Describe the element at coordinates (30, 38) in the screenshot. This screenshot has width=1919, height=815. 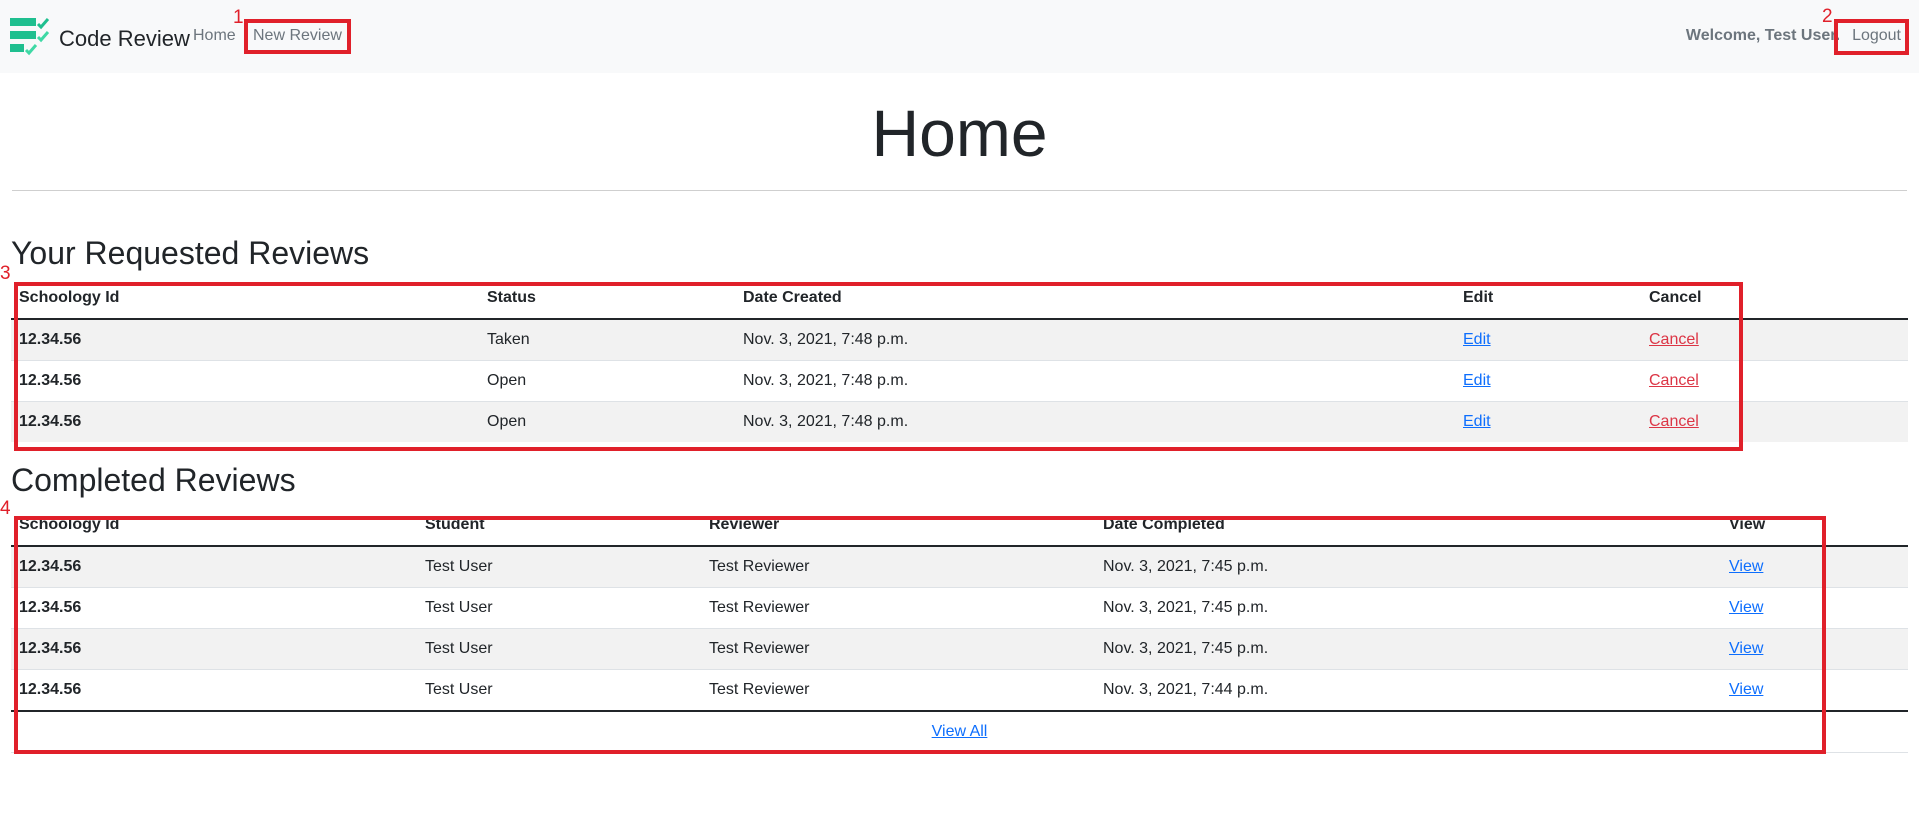
I see `checklist-logo-icon` at that location.